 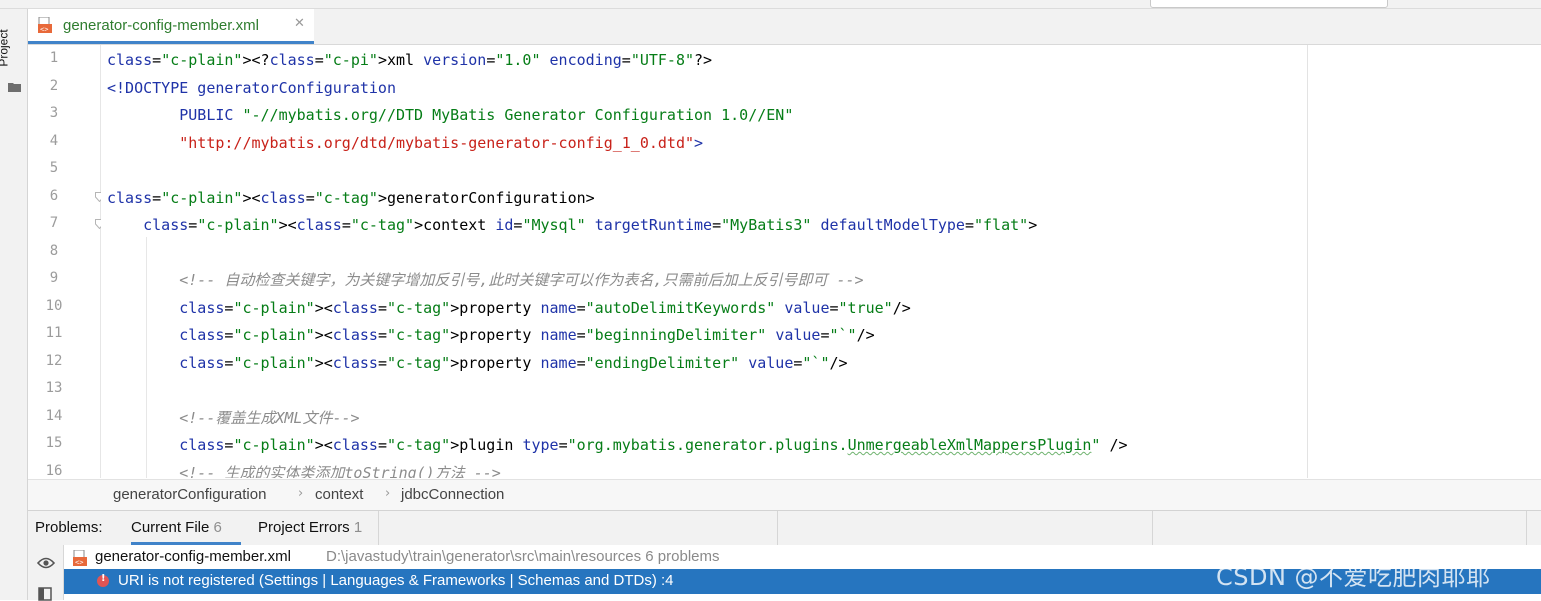 What do you see at coordinates (66, 262) in the screenshot?
I see `editor-gutter: 1 2 3 4 5 6 7 8 9 10 11 12 13 14 15 16` at bounding box center [66, 262].